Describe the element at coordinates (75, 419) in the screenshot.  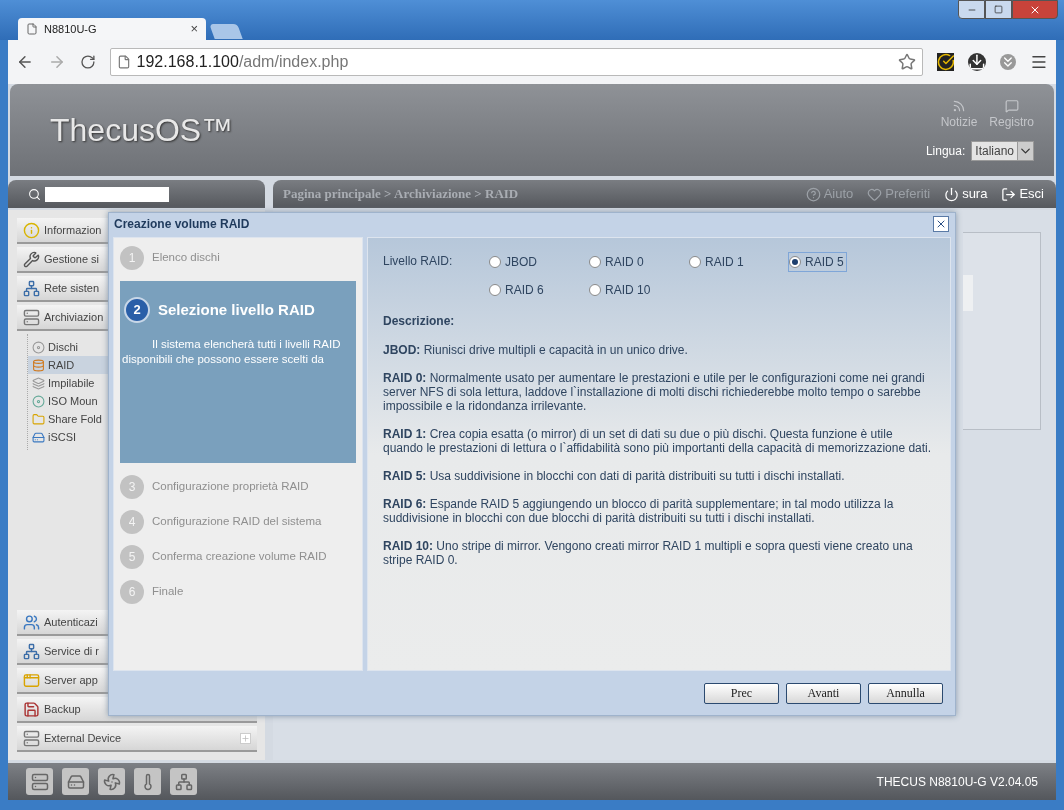
I see `tree-item-label: Share Fold` at that location.